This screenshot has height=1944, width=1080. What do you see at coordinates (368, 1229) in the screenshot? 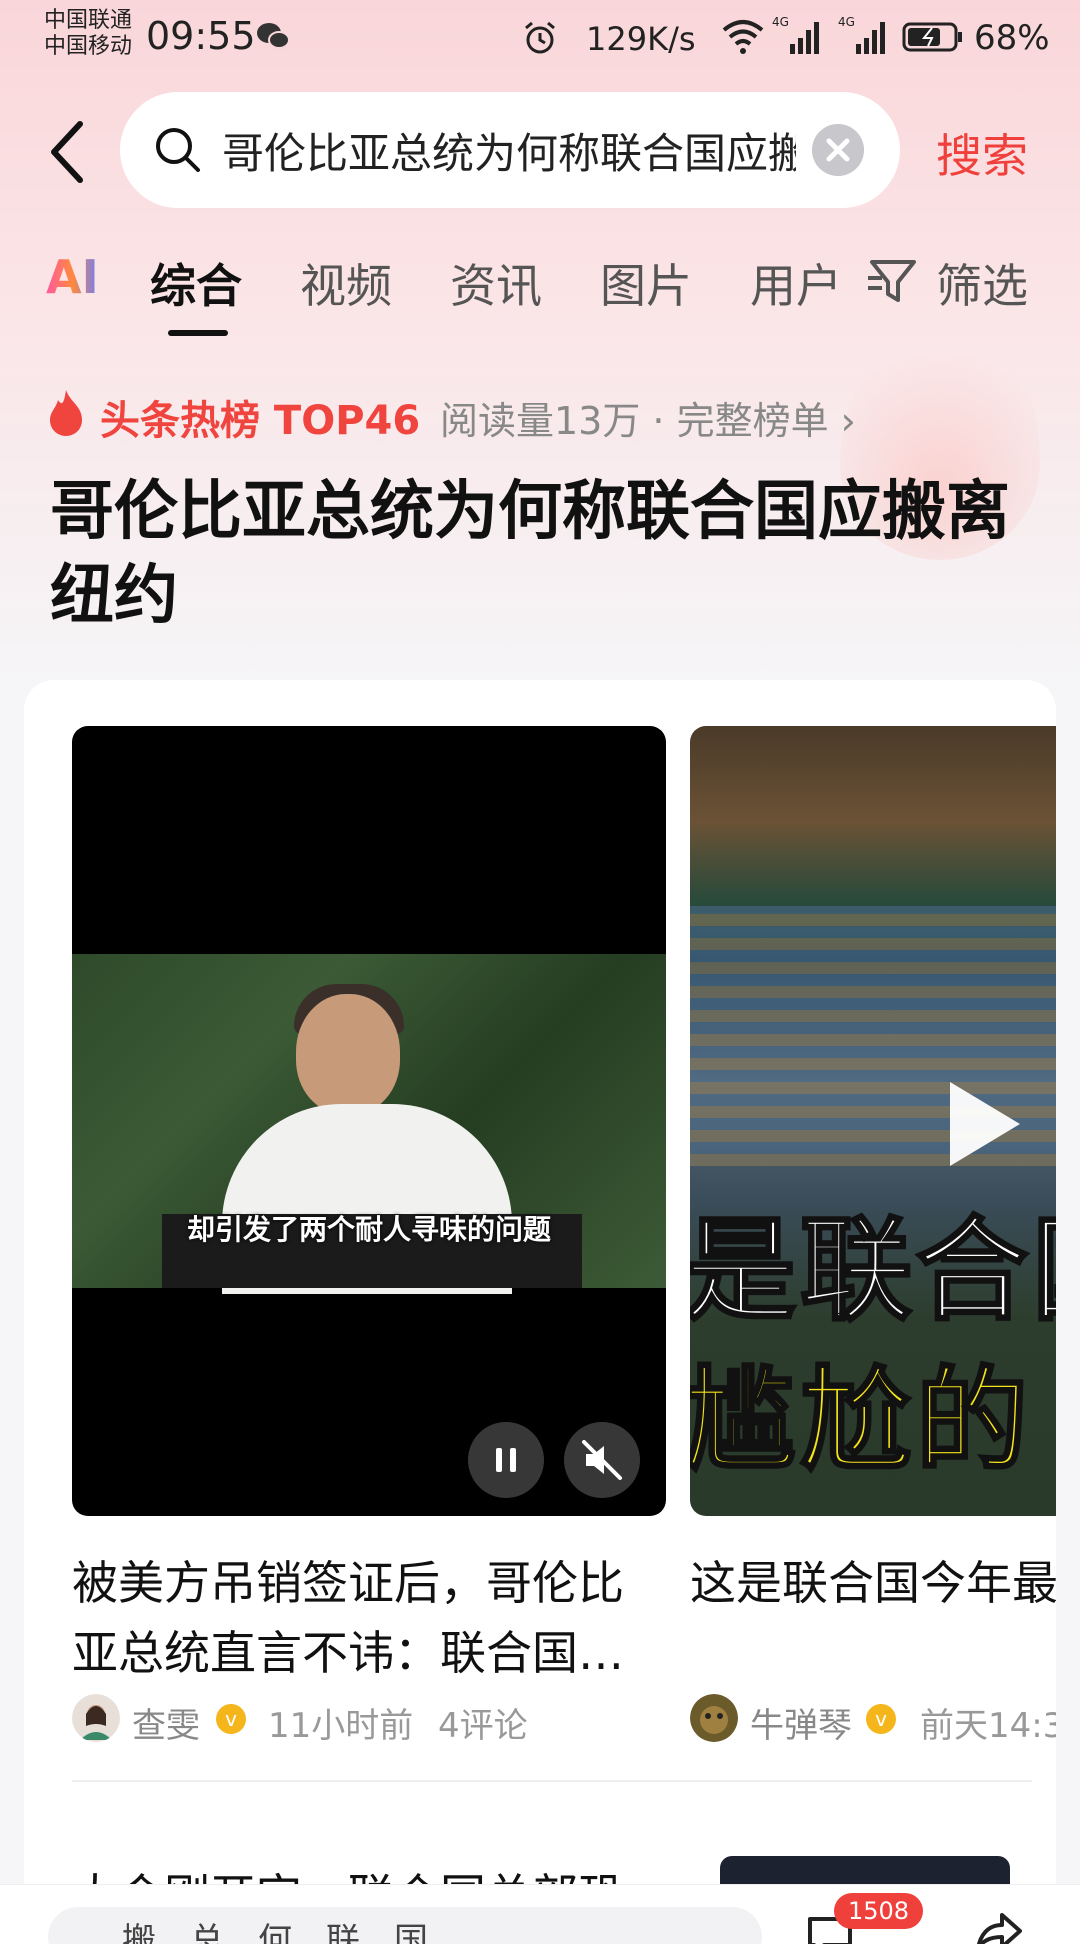
I see `video-subtitle: 却引发了两个耐人寻味的问题` at bounding box center [368, 1229].